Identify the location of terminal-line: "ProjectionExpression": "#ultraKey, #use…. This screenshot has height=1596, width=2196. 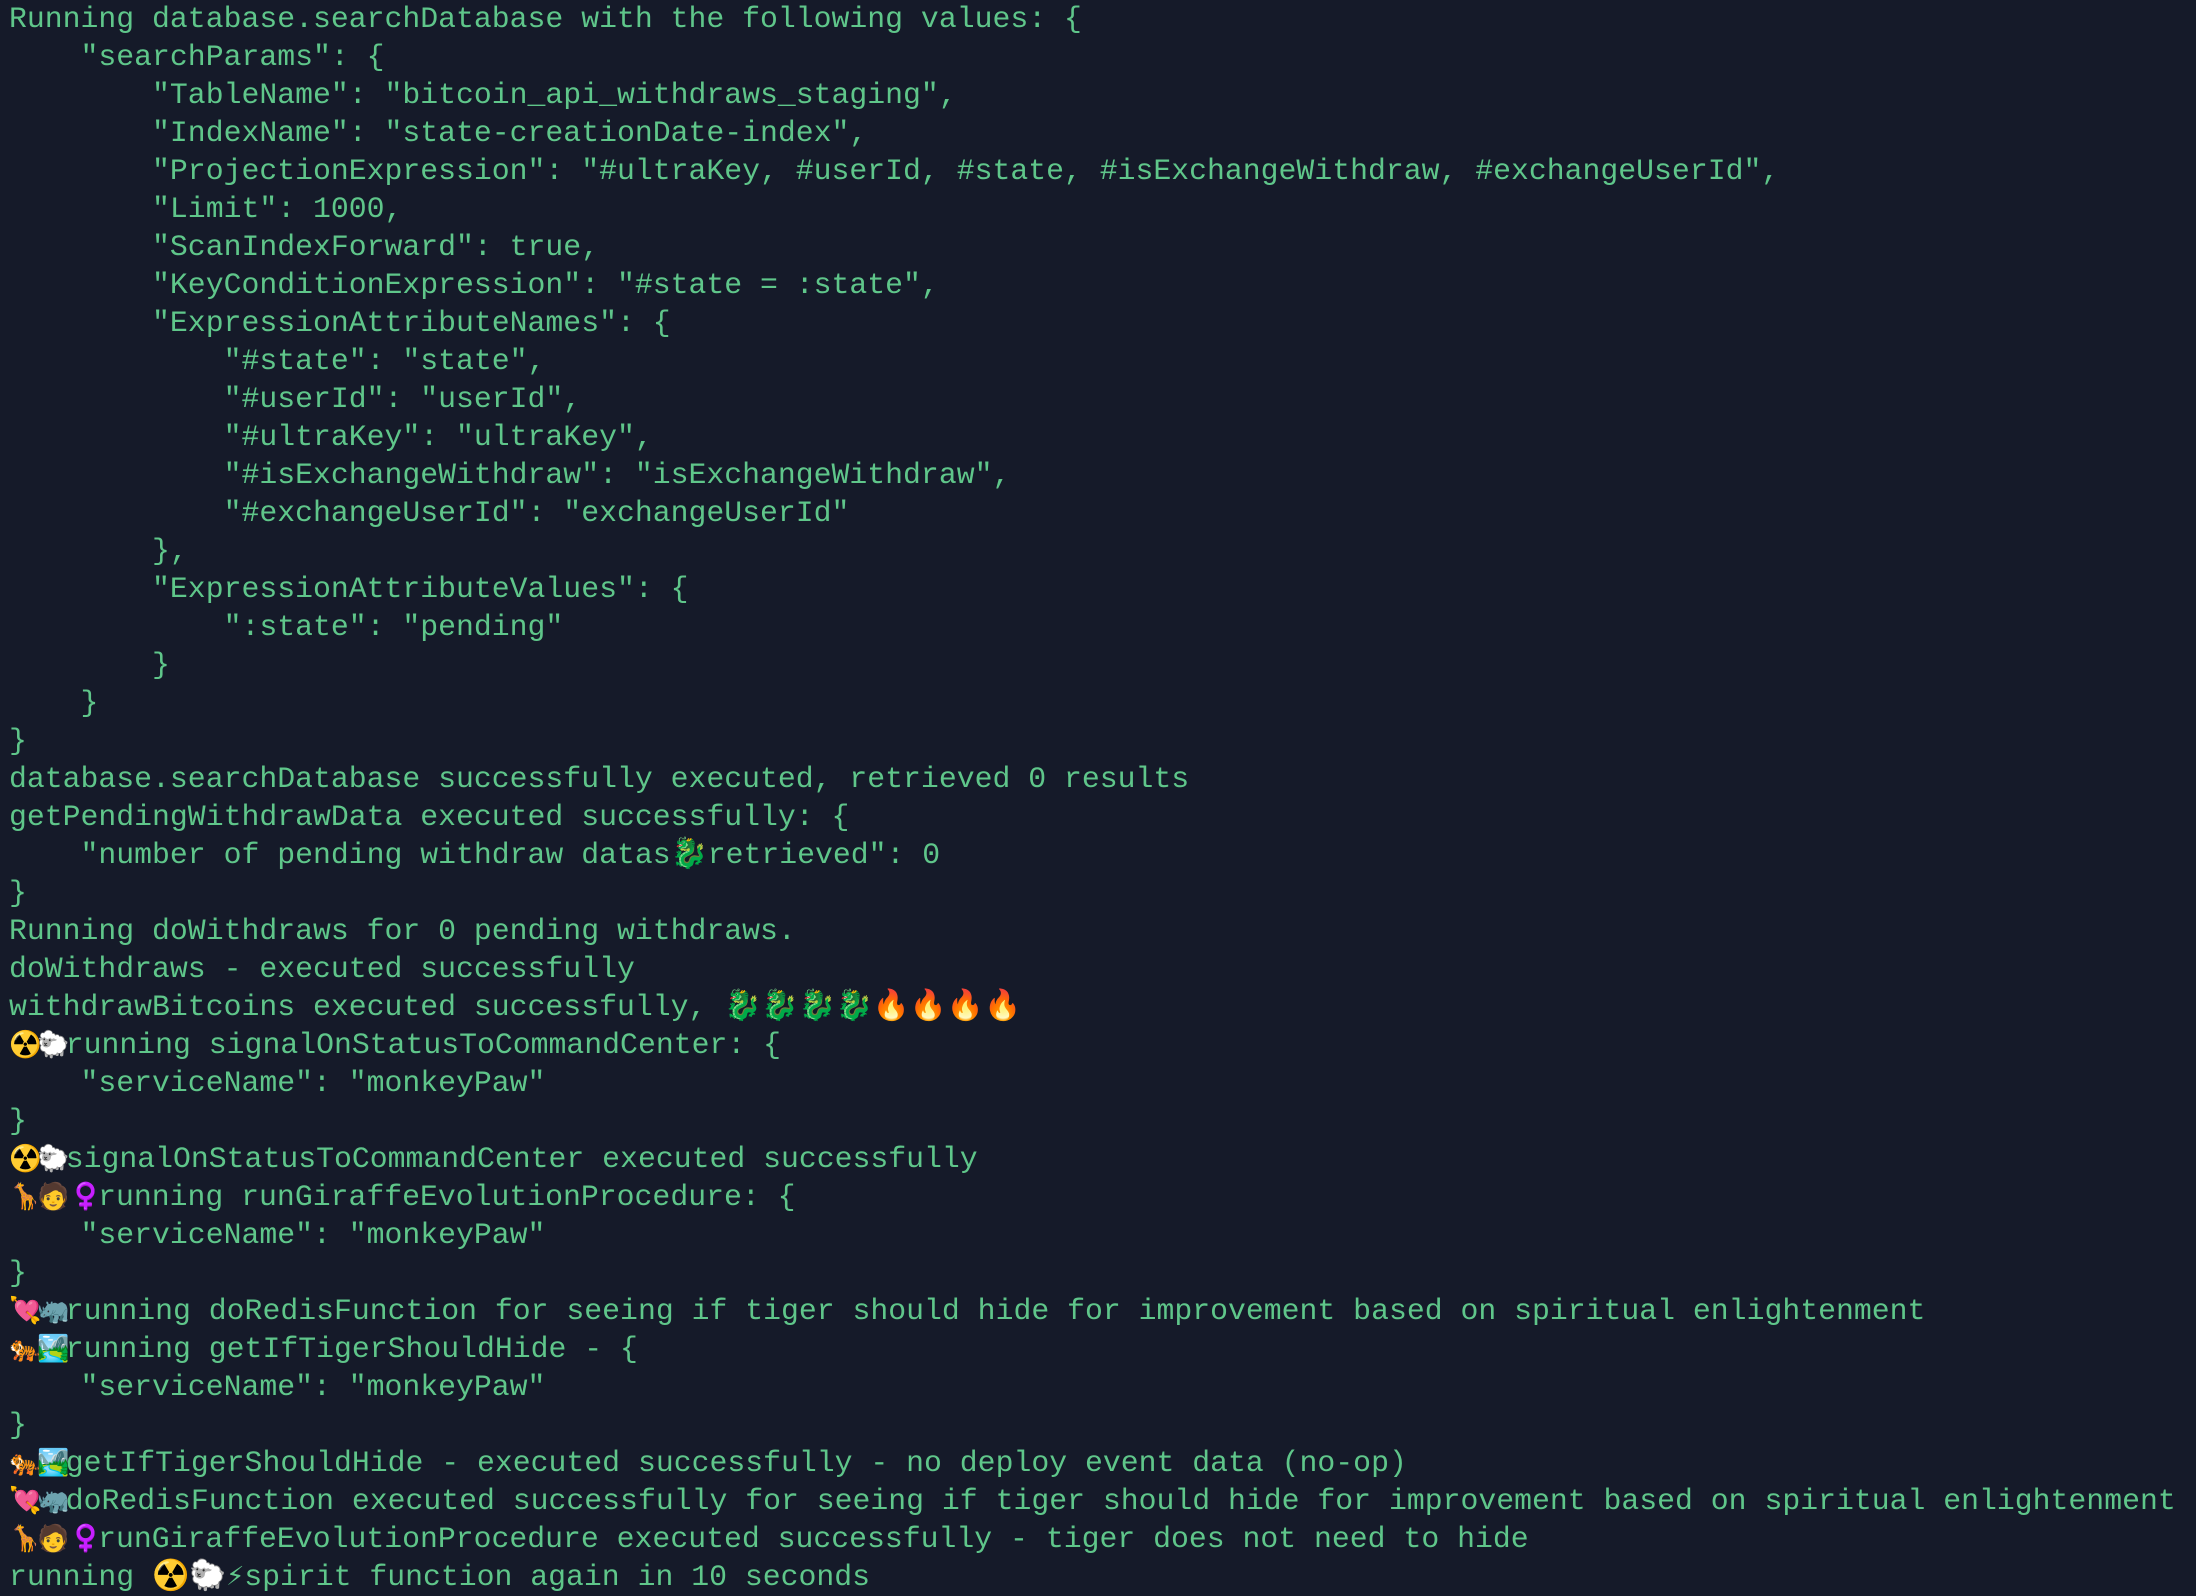
(1102, 171).